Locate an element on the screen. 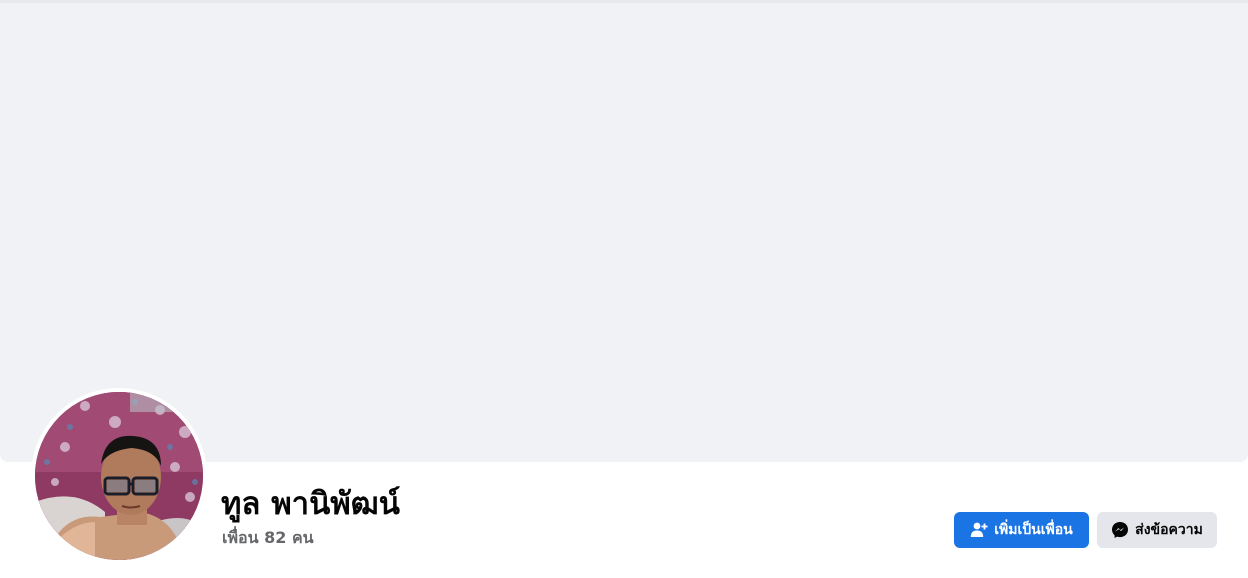  send-message-label: ส่งข้อความ is located at coordinates (1169, 530).